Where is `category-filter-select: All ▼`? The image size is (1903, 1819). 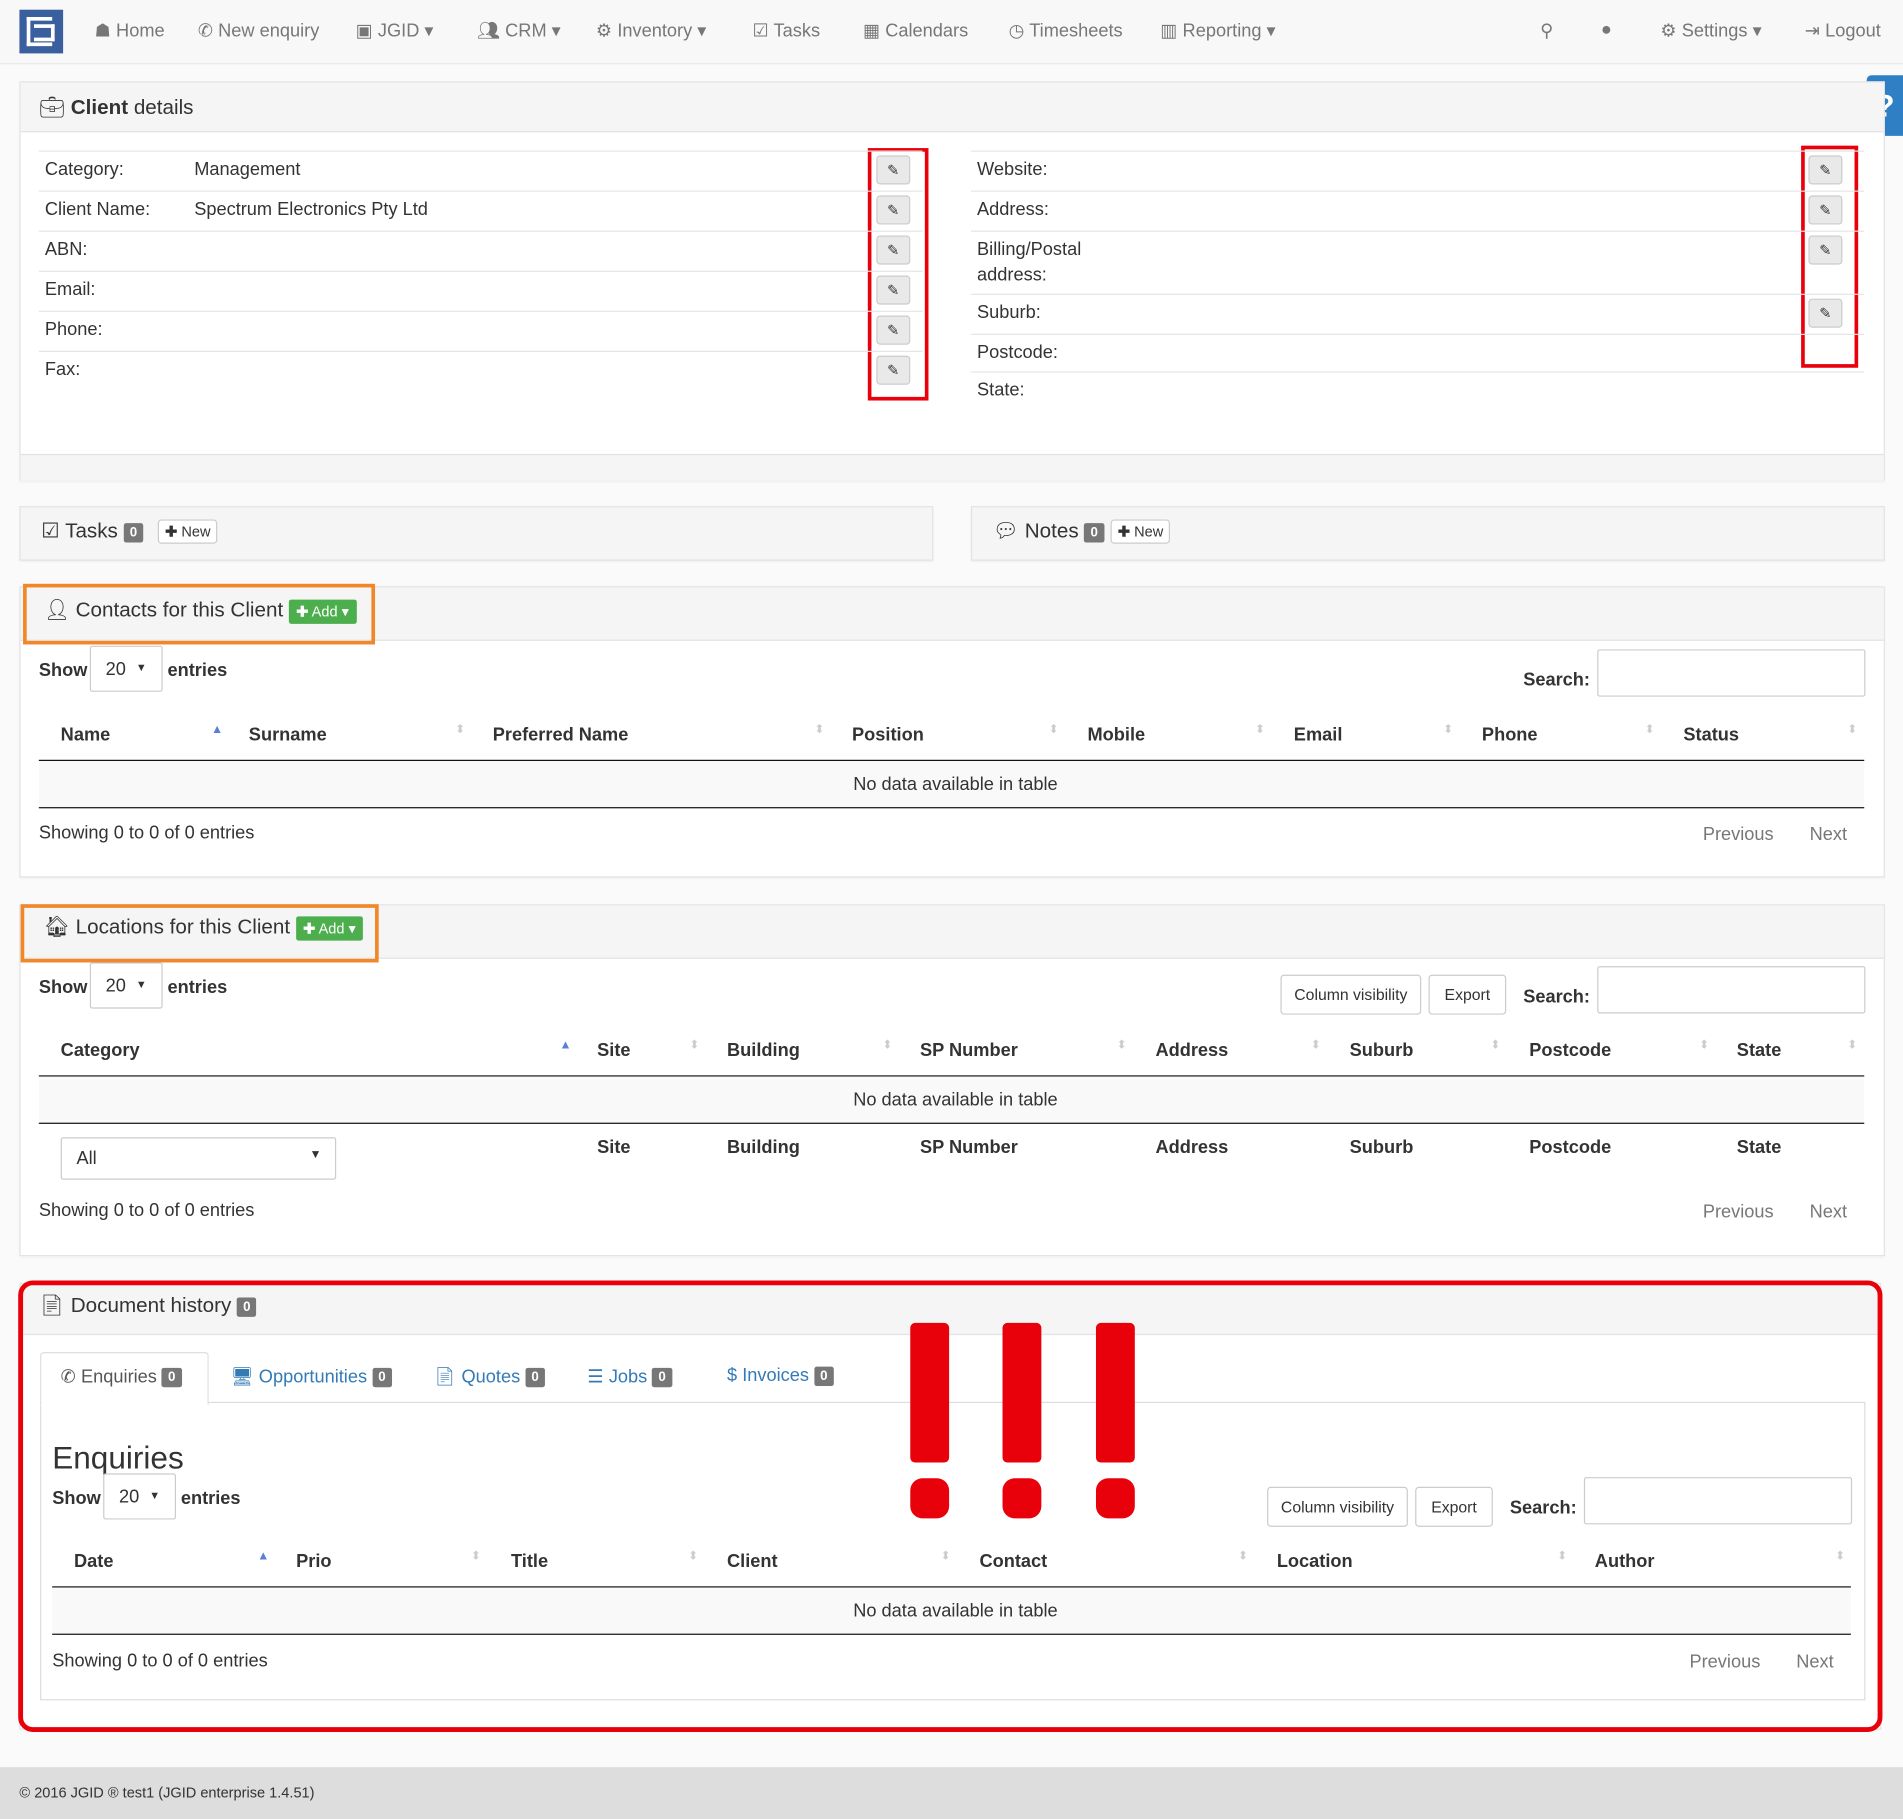
category-filter-select: All ▼ is located at coordinates (198, 1158).